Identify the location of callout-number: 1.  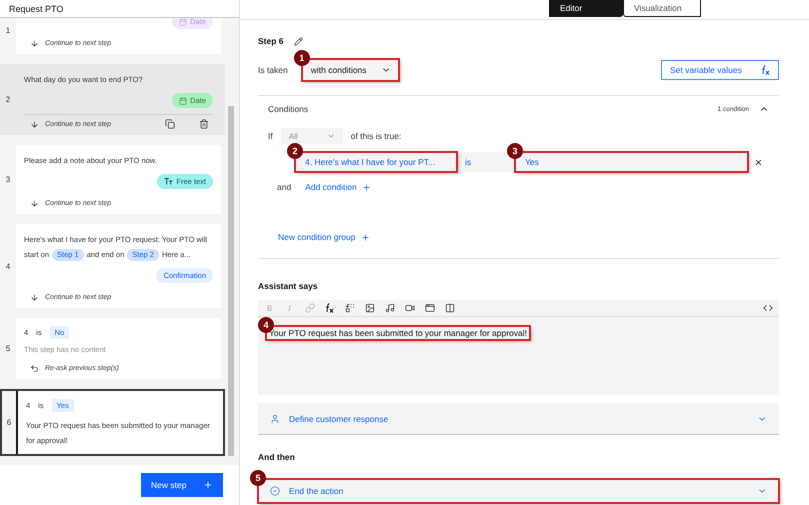
(302, 58).